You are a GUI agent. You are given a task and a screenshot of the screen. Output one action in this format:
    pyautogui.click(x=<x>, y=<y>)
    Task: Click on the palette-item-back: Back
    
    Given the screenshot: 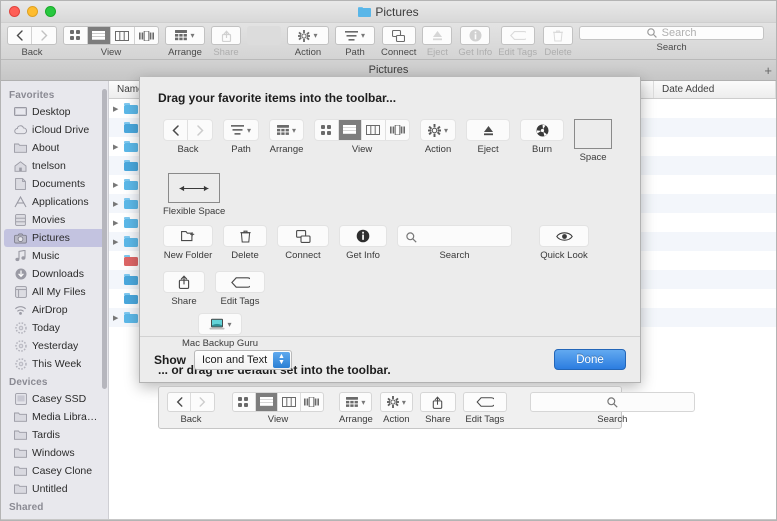 What is the action you would take?
    pyautogui.click(x=188, y=141)
    